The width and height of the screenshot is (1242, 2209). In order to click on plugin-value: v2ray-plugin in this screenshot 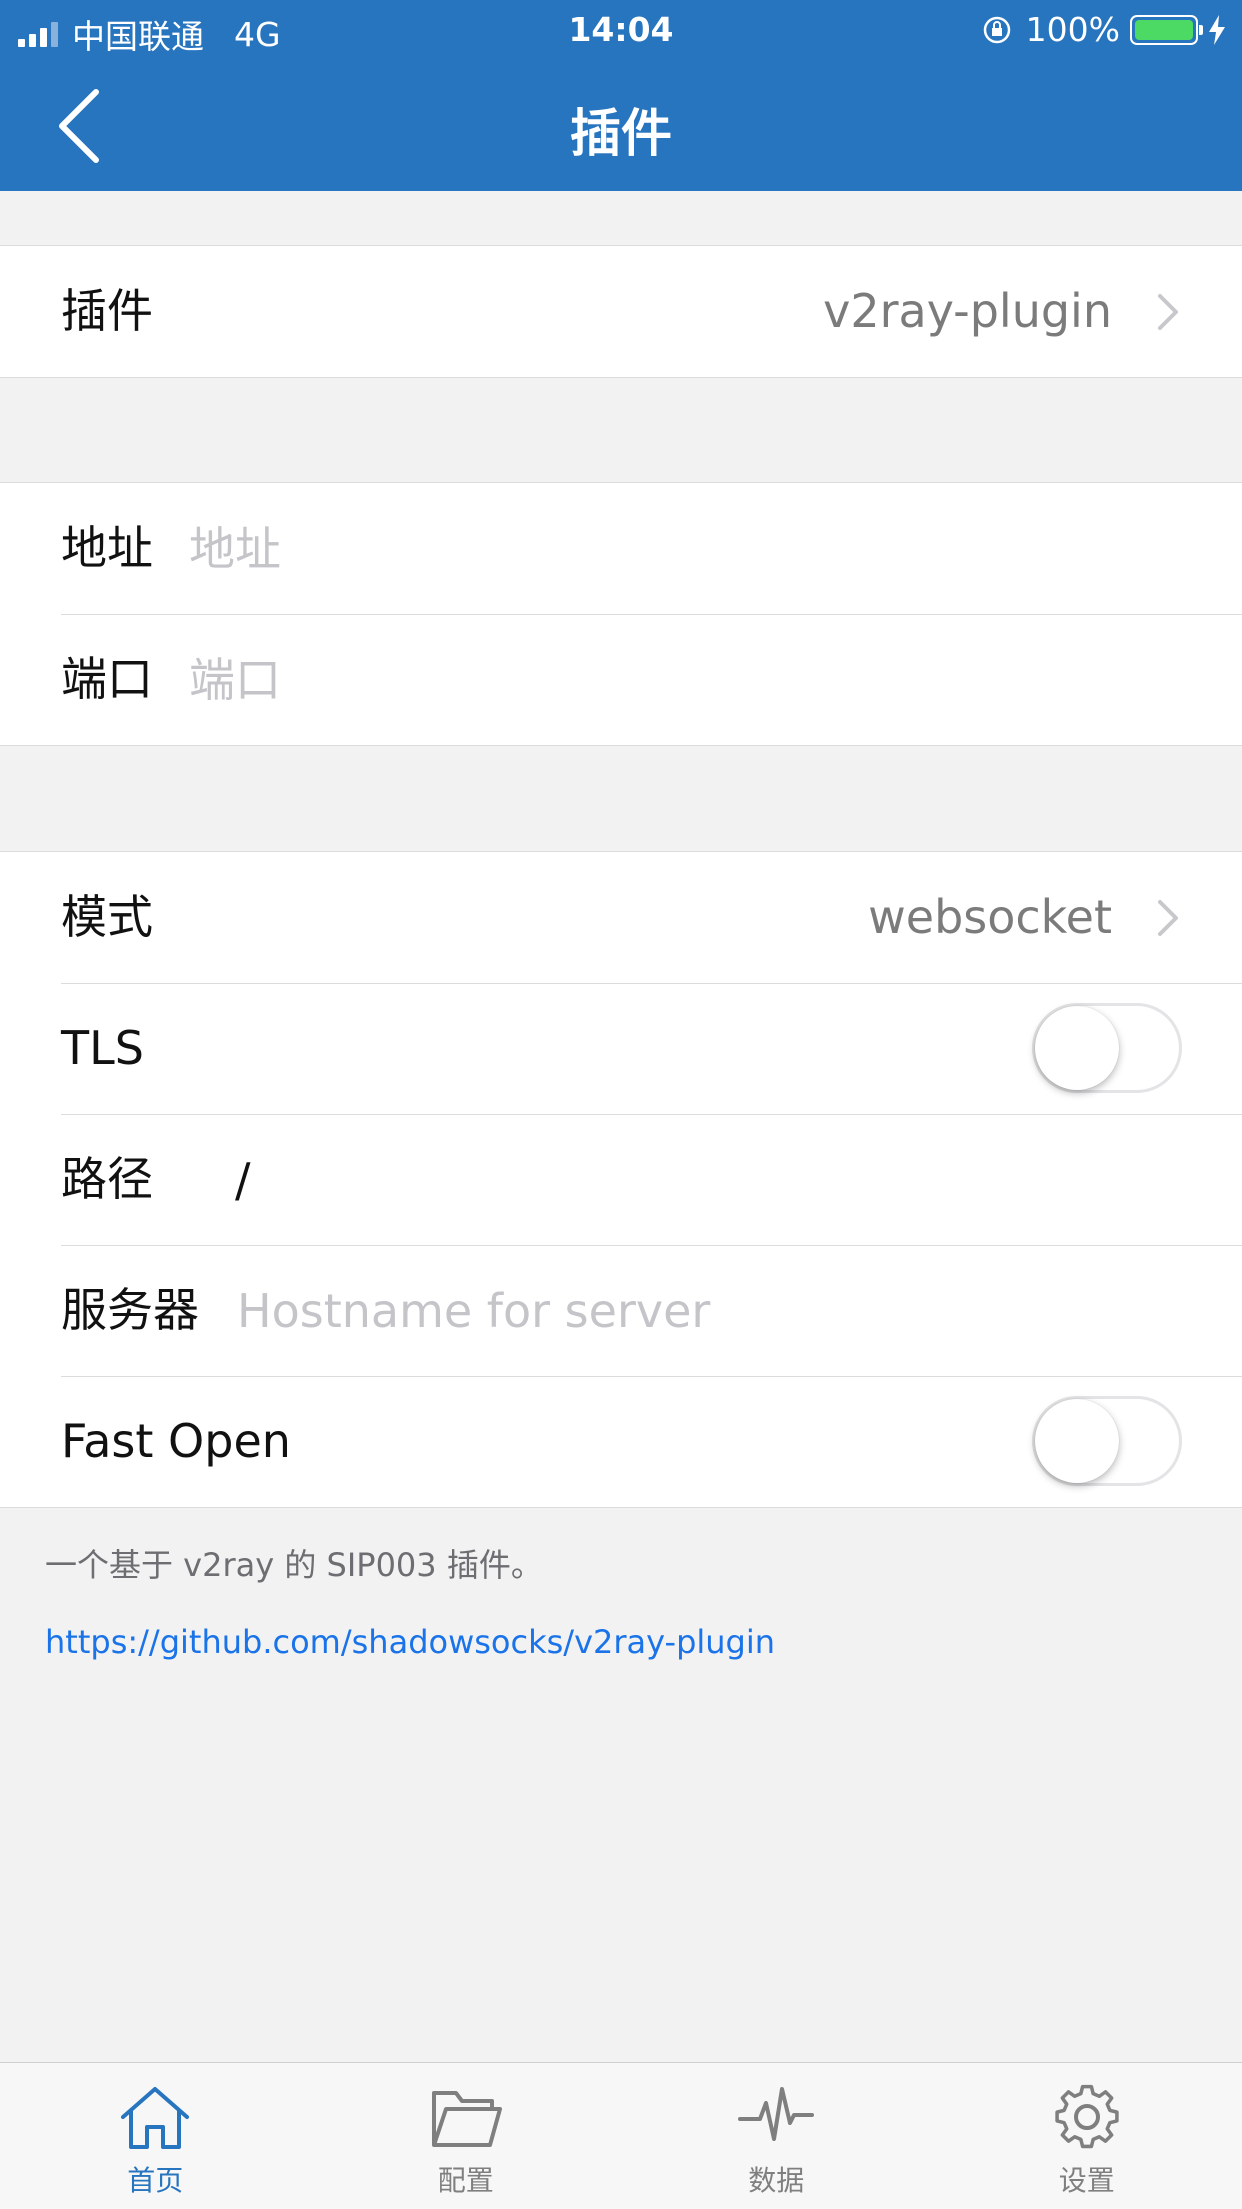, I will do `click(967, 311)`.